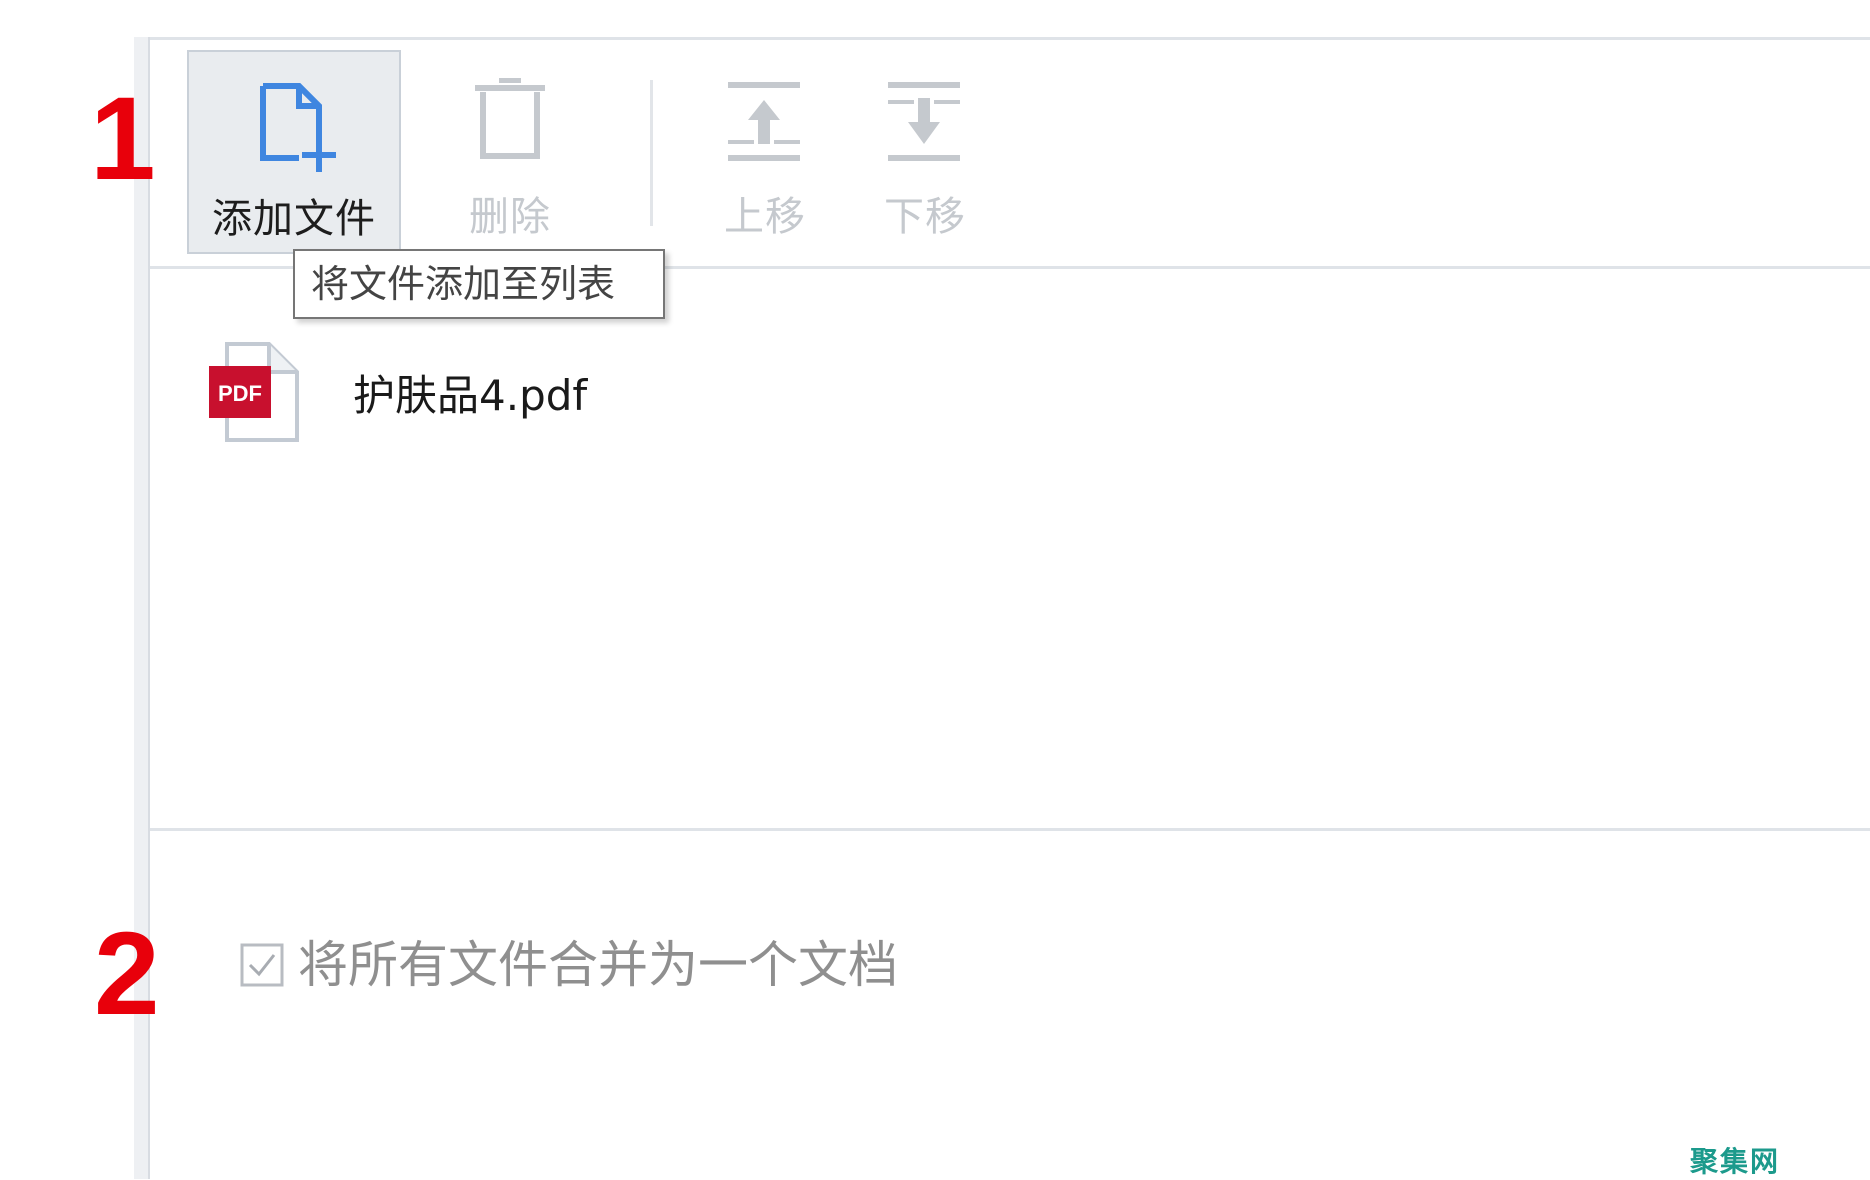 This screenshot has width=1870, height=1180. I want to click on add-file-button: 添加文件, so click(294, 152).